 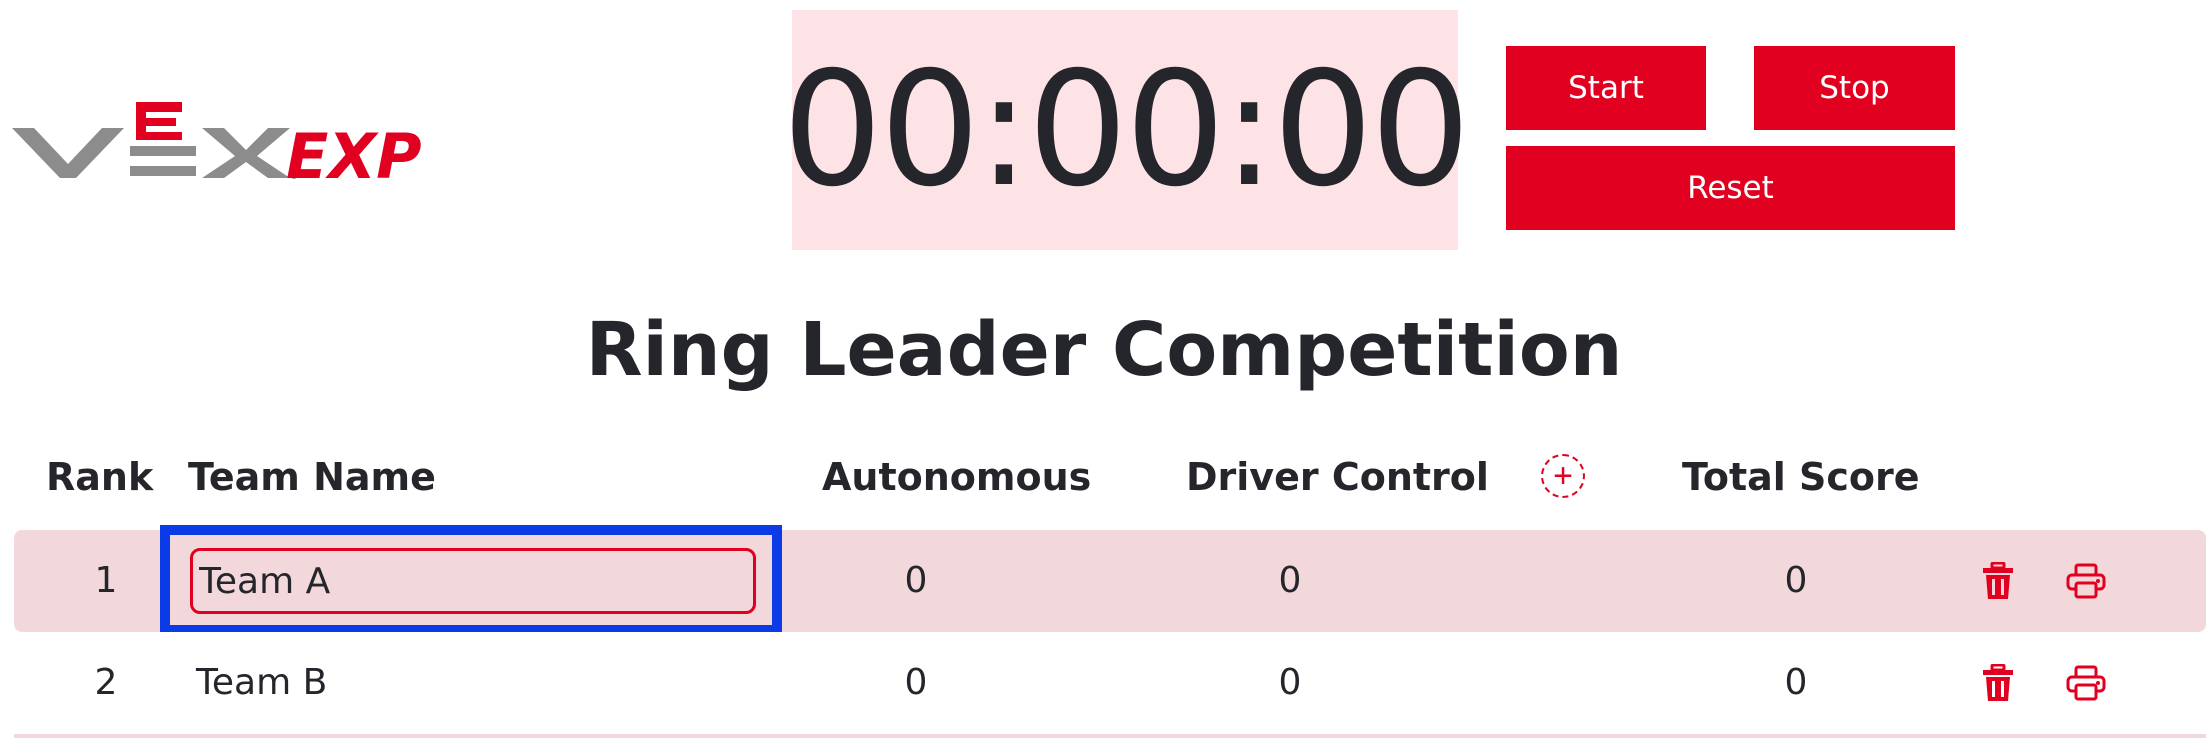 I want to click on header-rank: Rank, so click(x=100, y=477).